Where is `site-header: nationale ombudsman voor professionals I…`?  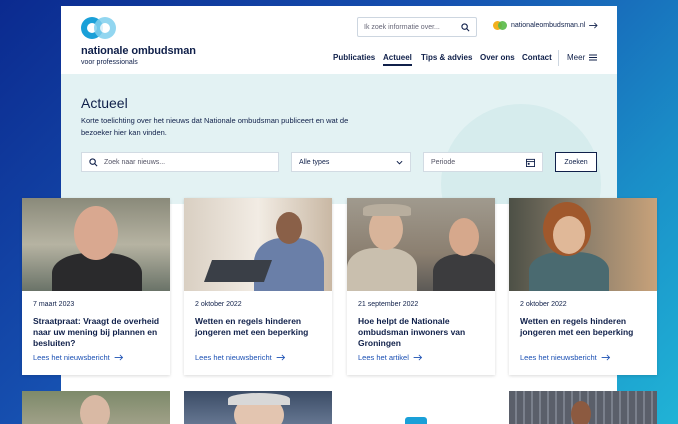
site-header: nationale ombudsman voor professionals I… is located at coordinates (339, 40).